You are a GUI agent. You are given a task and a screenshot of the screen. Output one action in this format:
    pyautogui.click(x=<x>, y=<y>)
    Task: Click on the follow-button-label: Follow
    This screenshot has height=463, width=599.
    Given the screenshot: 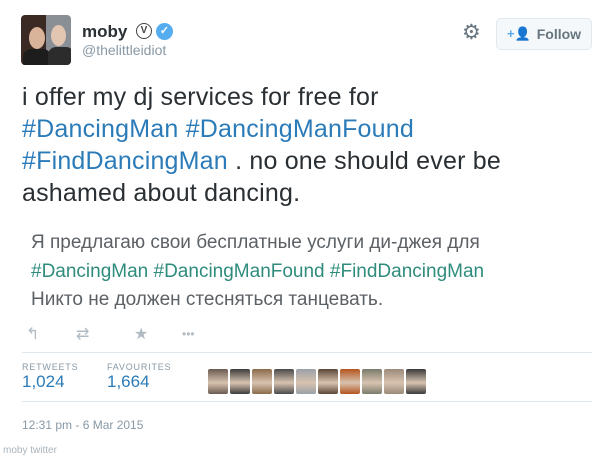 What is the action you would take?
    pyautogui.click(x=559, y=34)
    